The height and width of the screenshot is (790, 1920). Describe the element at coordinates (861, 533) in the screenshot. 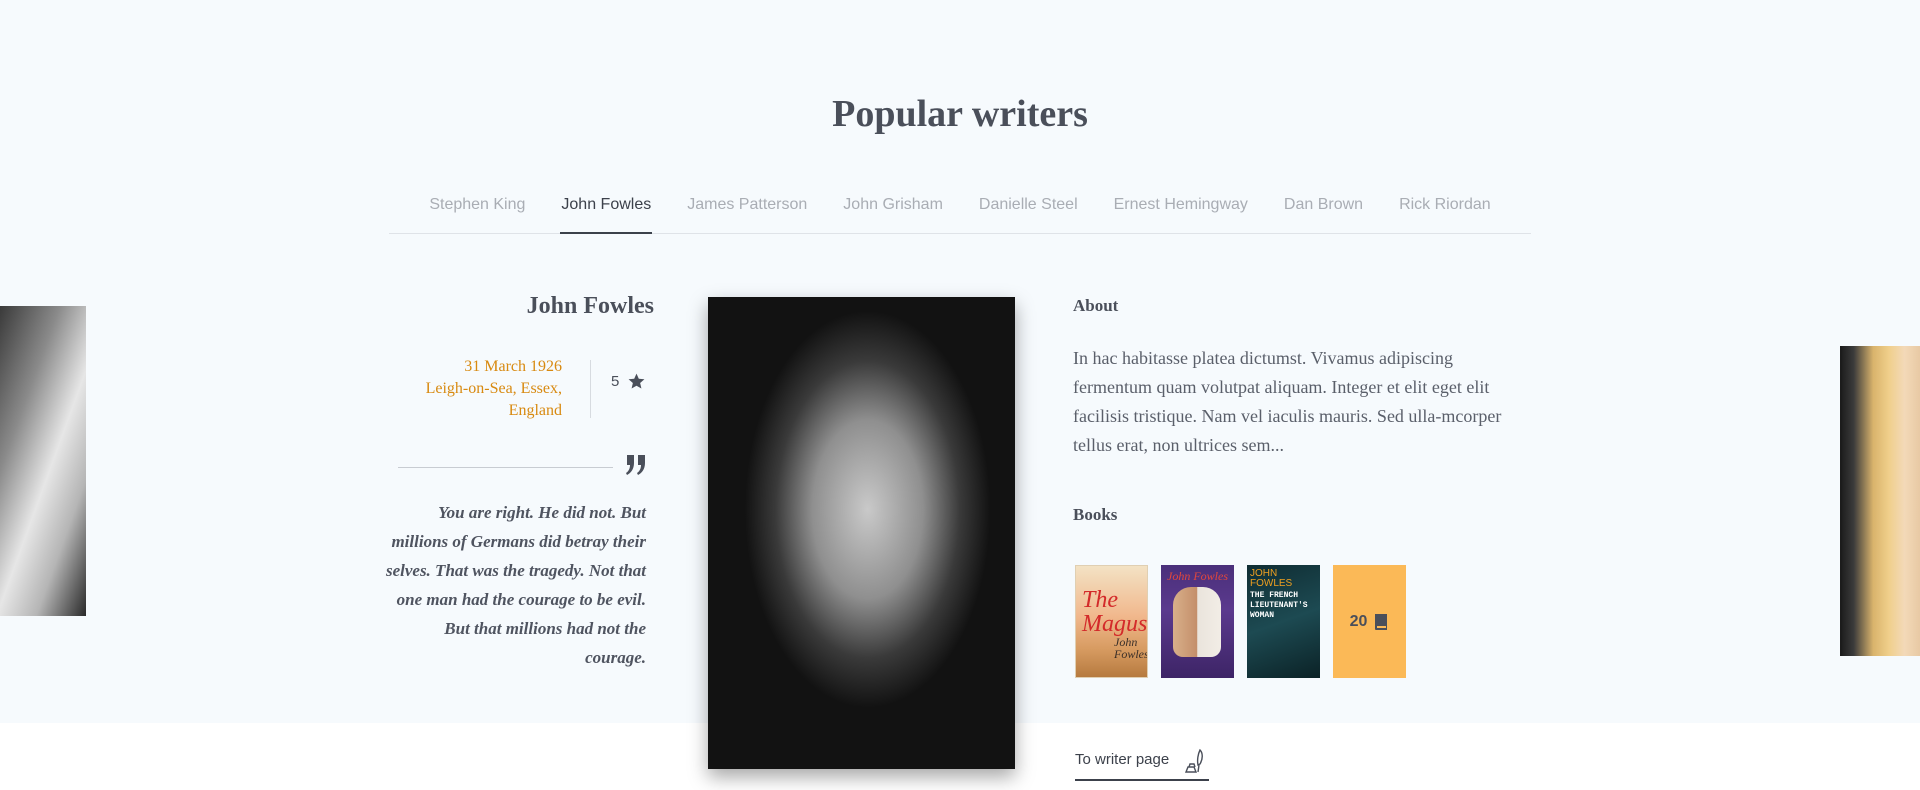

I see `writer-portrait` at that location.